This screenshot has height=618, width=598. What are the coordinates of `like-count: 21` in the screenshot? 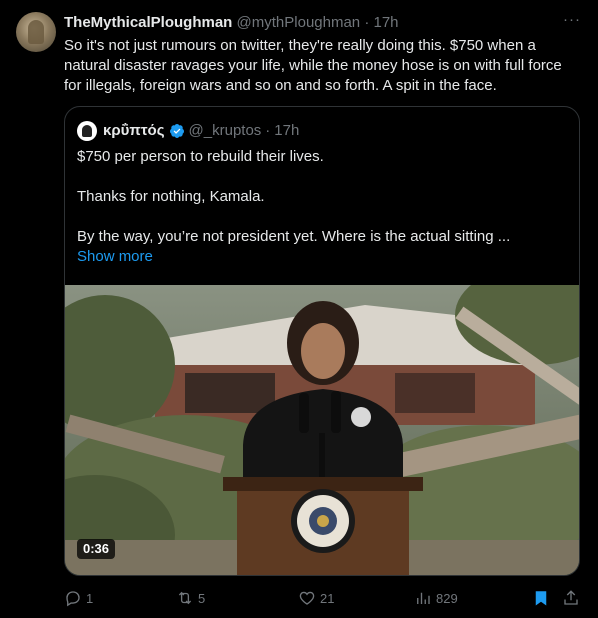 It's located at (327, 598).